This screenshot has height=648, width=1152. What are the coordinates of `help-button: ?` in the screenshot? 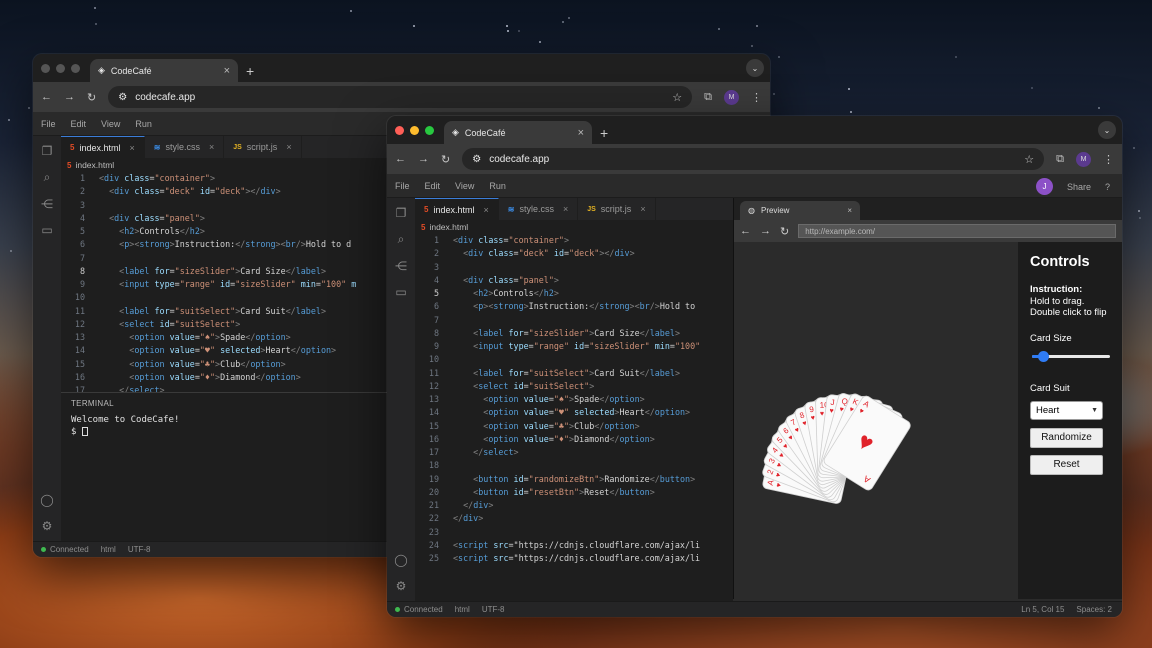 It's located at (1107, 187).